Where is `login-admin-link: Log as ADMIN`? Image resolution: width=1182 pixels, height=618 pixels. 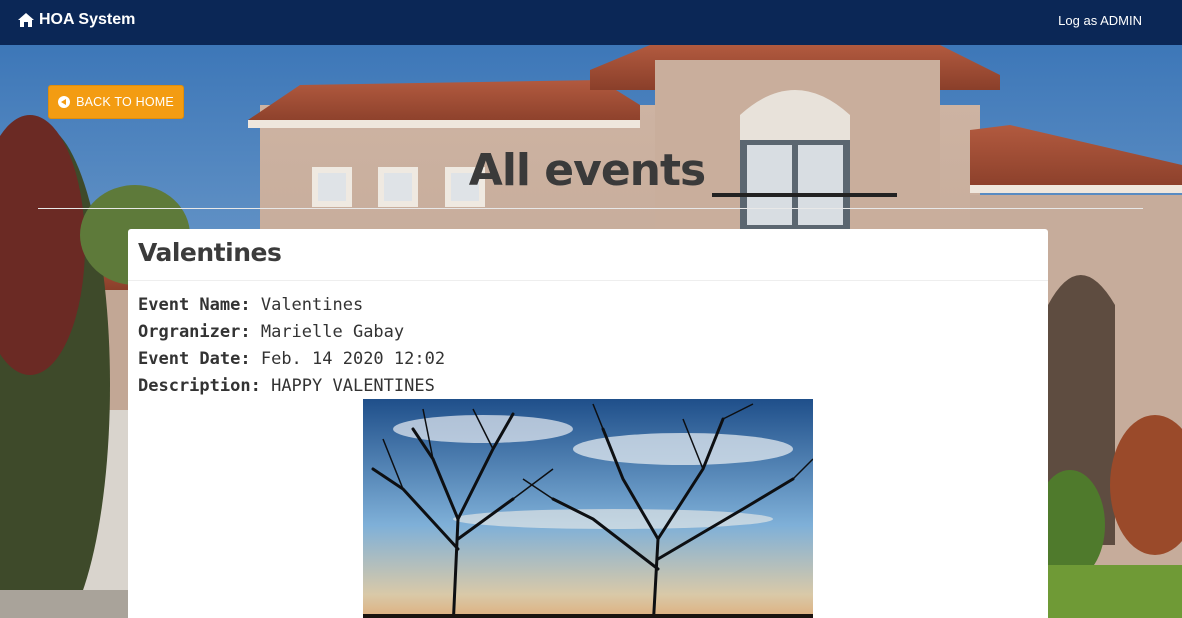
login-admin-link: Log as ADMIN is located at coordinates (1100, 20).